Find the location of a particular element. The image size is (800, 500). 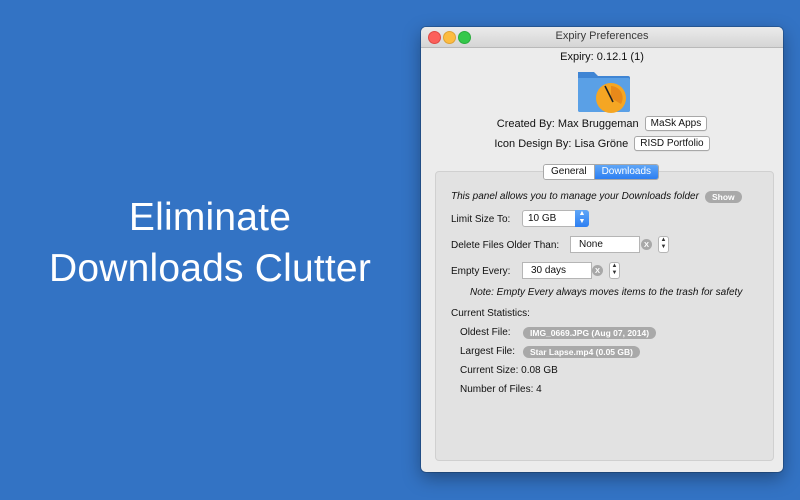

icon-design-label: Icon Design By: Lisa Gröne is located at coordinates (561, 143).